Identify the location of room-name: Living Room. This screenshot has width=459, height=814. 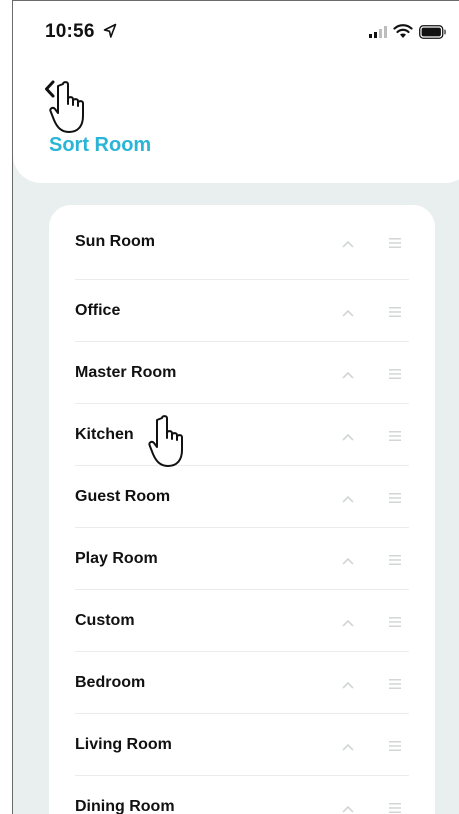
(123, 744).